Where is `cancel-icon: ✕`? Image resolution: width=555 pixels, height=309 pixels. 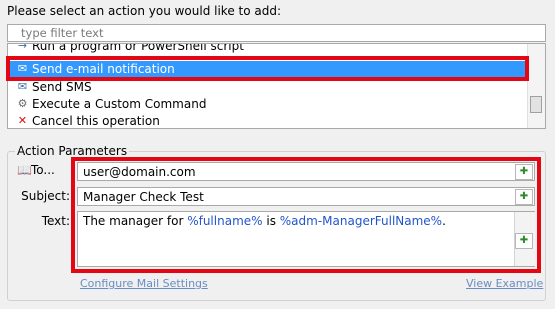
cancel-icon: ✕ is located at coordinates (22, 120).